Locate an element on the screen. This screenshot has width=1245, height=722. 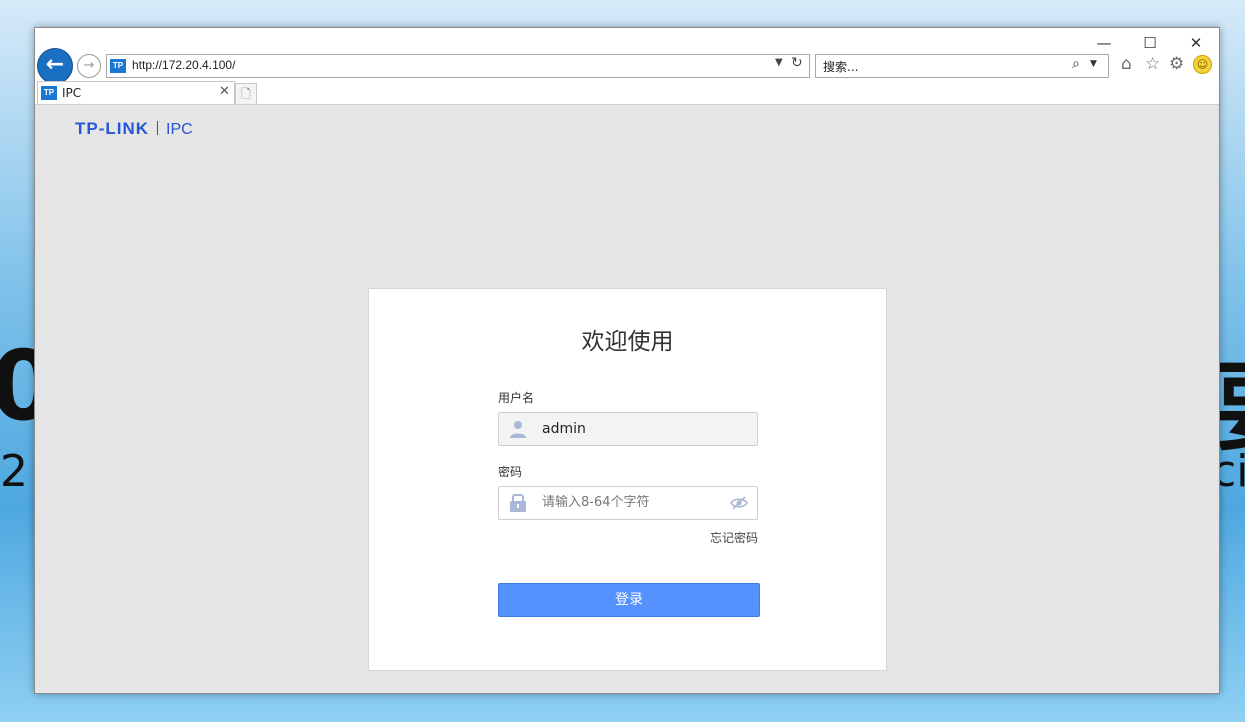
close-window-button: ✕ is located at coordinates (1196, 43).